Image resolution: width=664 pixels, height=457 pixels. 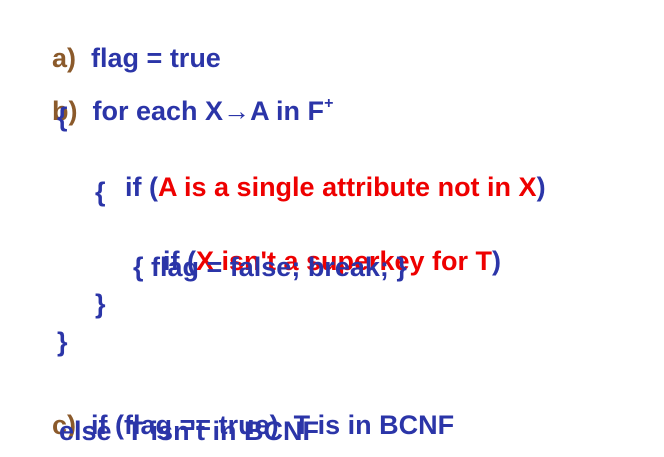 I want to click on action-block: { flag = false; break; }, so click(x=270, y=267).